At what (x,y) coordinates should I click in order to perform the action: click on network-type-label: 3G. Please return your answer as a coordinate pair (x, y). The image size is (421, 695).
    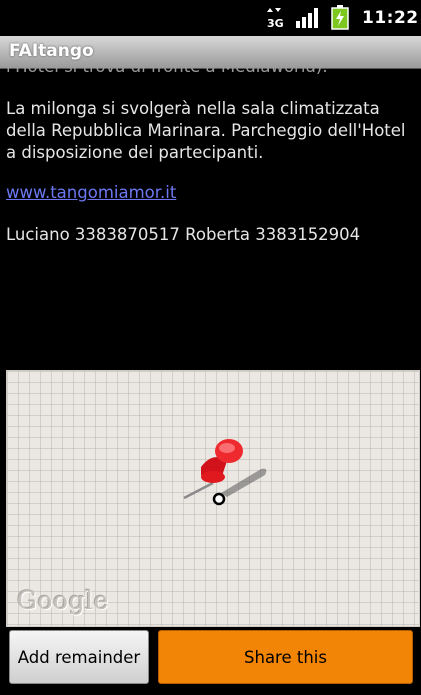
    Looking at the image, I should click on (275, 23).